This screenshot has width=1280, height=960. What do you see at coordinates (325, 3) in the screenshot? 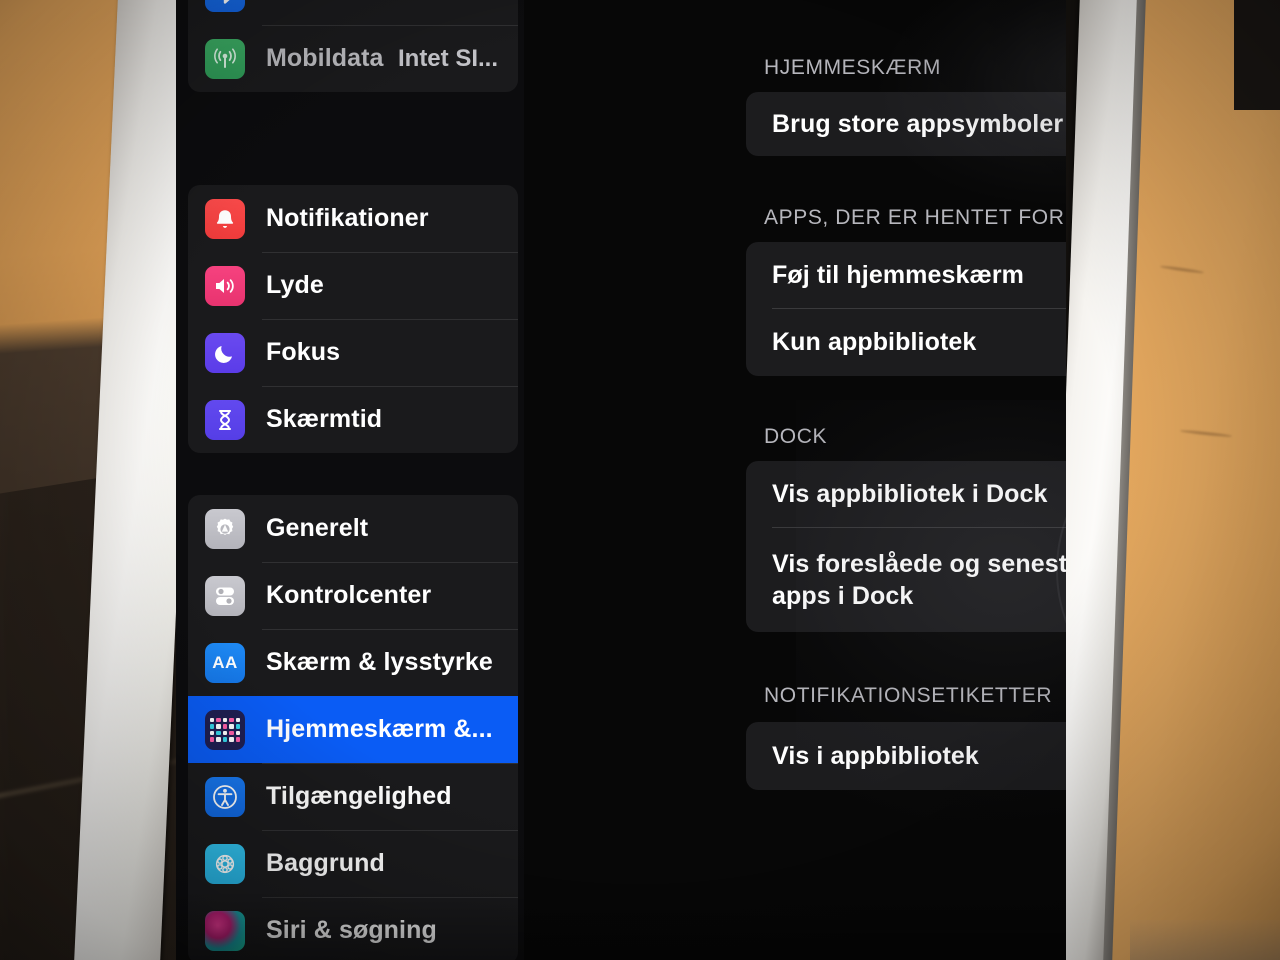
I see `sidebar-item-label: Bluetooth` at bounding box center [325, 3].